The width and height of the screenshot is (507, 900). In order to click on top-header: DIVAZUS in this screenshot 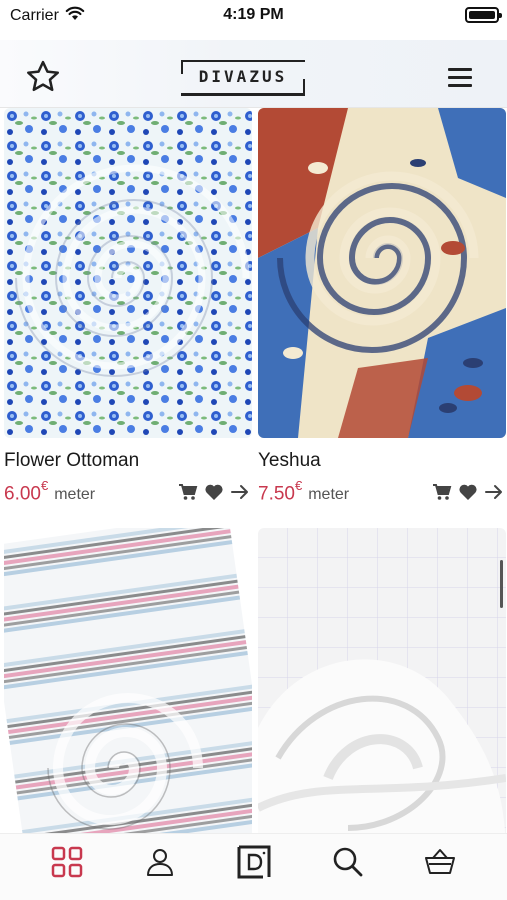, I will do `click(253, 74)`.